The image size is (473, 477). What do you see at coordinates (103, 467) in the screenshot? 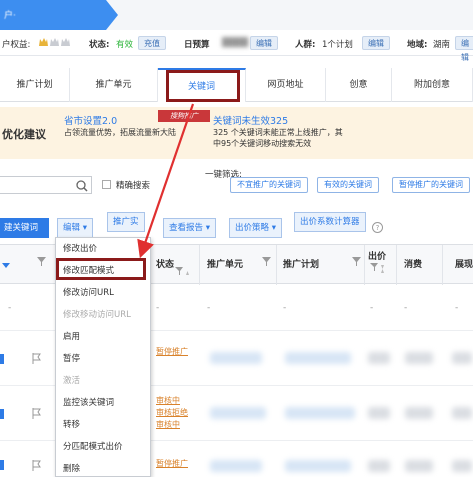
I see `menu-item-delete: 删除` at bounding box center [103, 467].